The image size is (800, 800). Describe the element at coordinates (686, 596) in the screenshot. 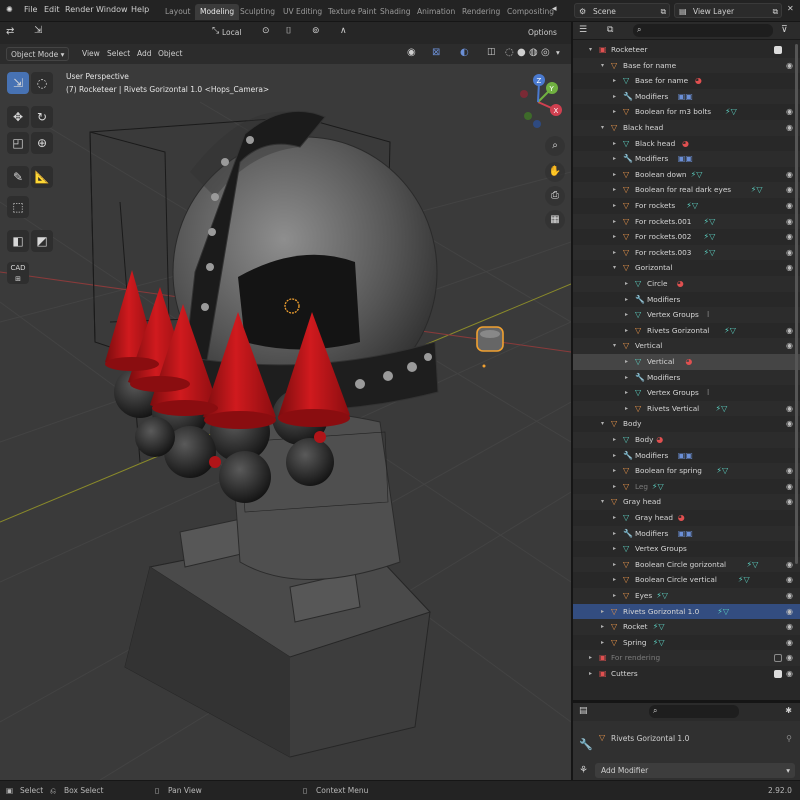

I see `outliner-row: ▸ ▽ Eyes ⚡▽ ◉` at that location.